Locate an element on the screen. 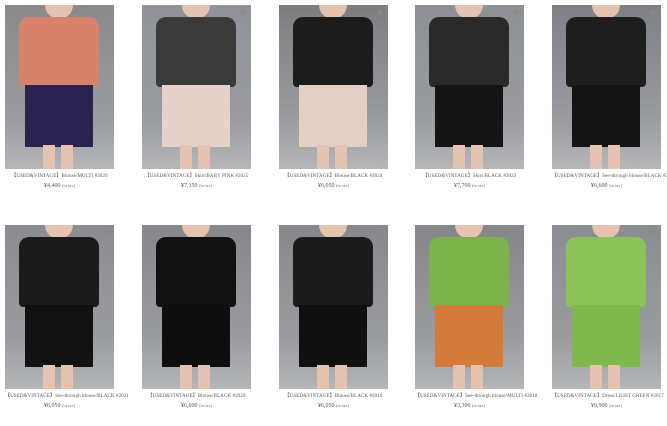 The image size is (667, 426). product-price: ¥7,700 (in tax) is located at coordinates (469, 186).